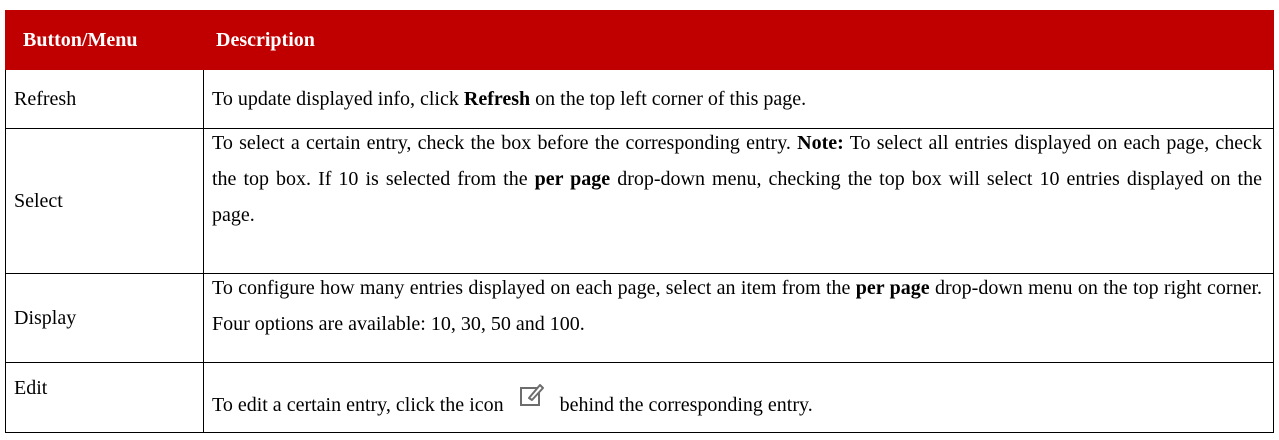 The height and width of the screenshot is (440, 1279). What do you see at coordinates (105, 397) in the screenshot?
I see `row-name-edit: Edit` at bounding box center [105, 397].